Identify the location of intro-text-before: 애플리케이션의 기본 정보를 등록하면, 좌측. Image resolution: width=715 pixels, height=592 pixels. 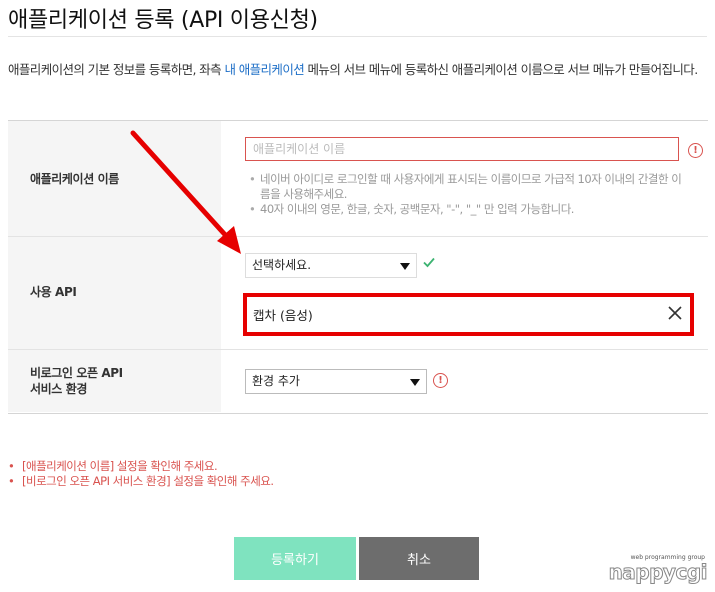
(116, 69).